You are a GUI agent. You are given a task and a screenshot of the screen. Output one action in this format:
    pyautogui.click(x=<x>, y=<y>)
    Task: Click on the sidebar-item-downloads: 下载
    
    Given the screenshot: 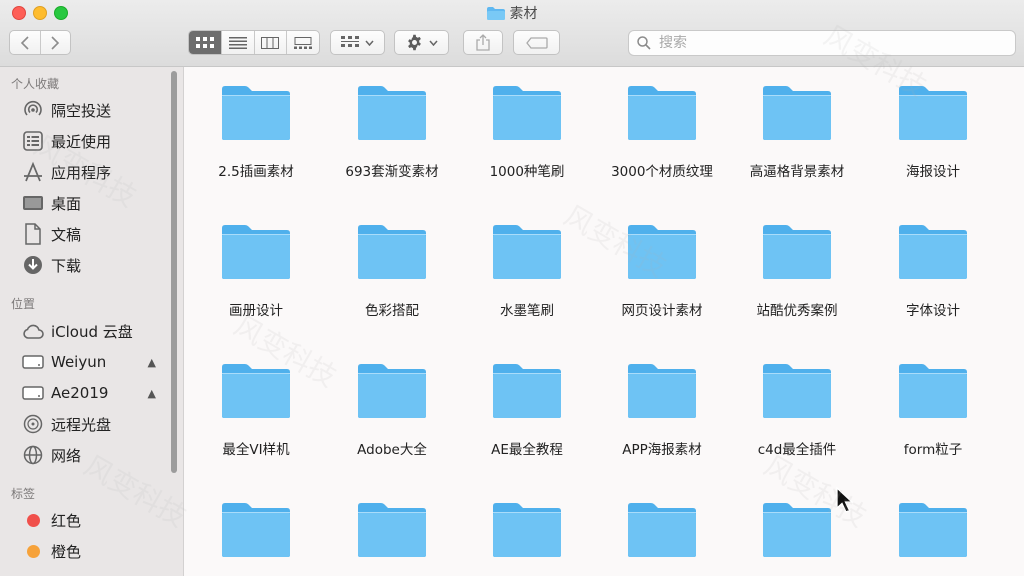 What is the action you would take?
    pyautogui.click(x=97, y=265)
    